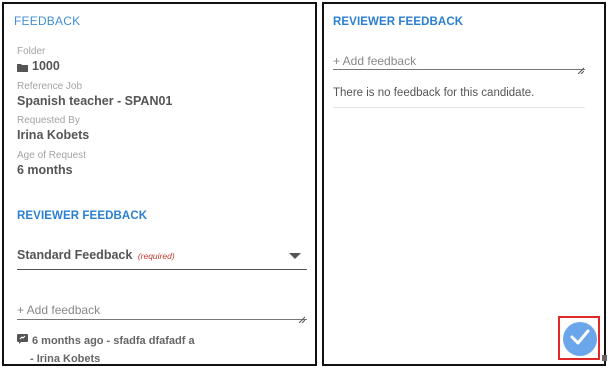 The image size is (610, 371). What do you see at coordinates (48, 120) in the screenshot?
I see `requested-by-label: Requested By` at bounding box center [48, 120].